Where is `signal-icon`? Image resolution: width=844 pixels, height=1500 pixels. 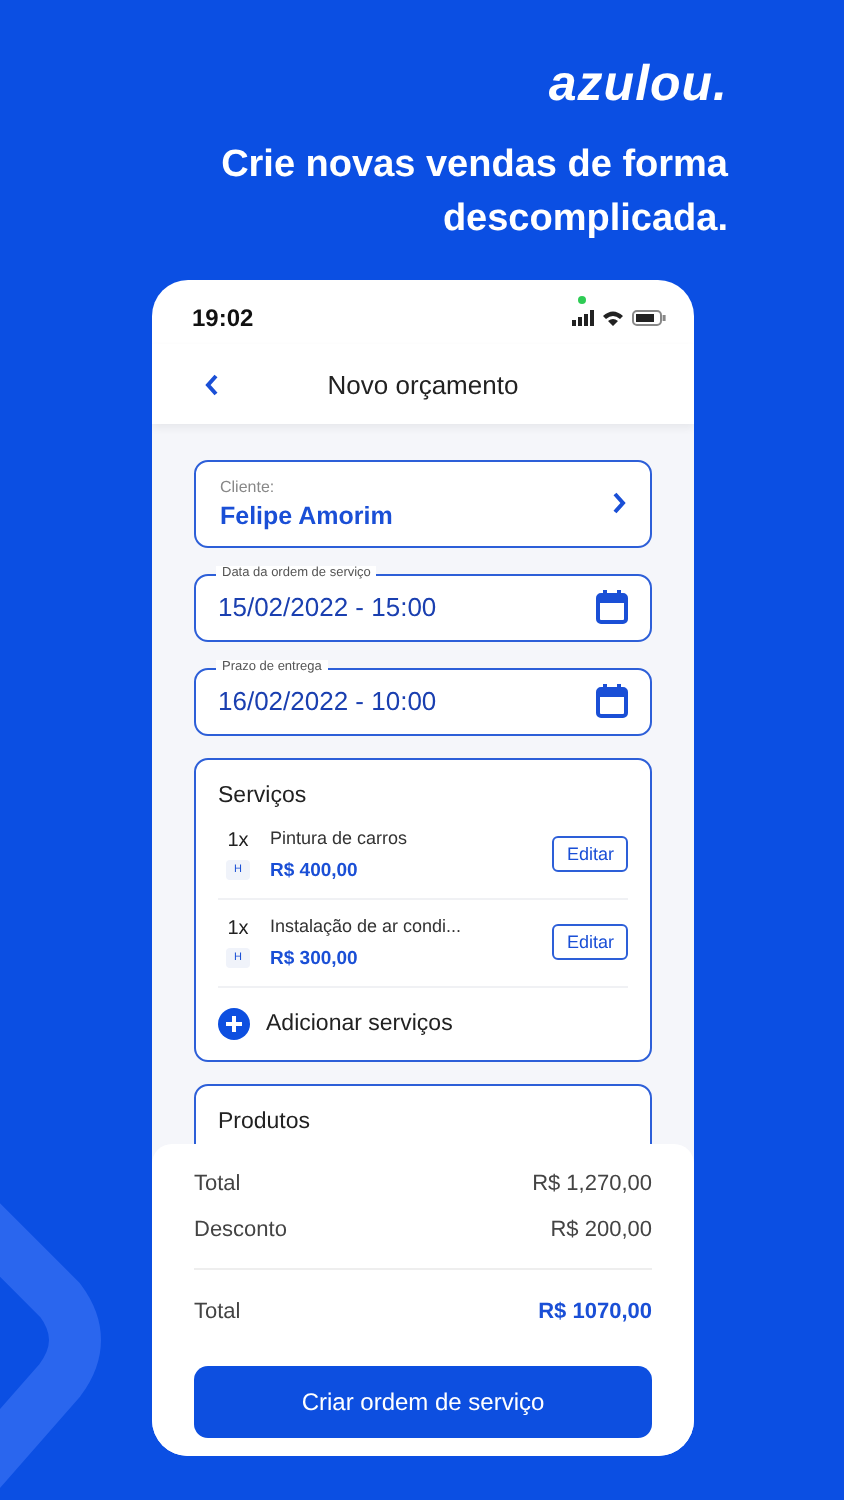
signal-icon is located at coordinates (583, 318).